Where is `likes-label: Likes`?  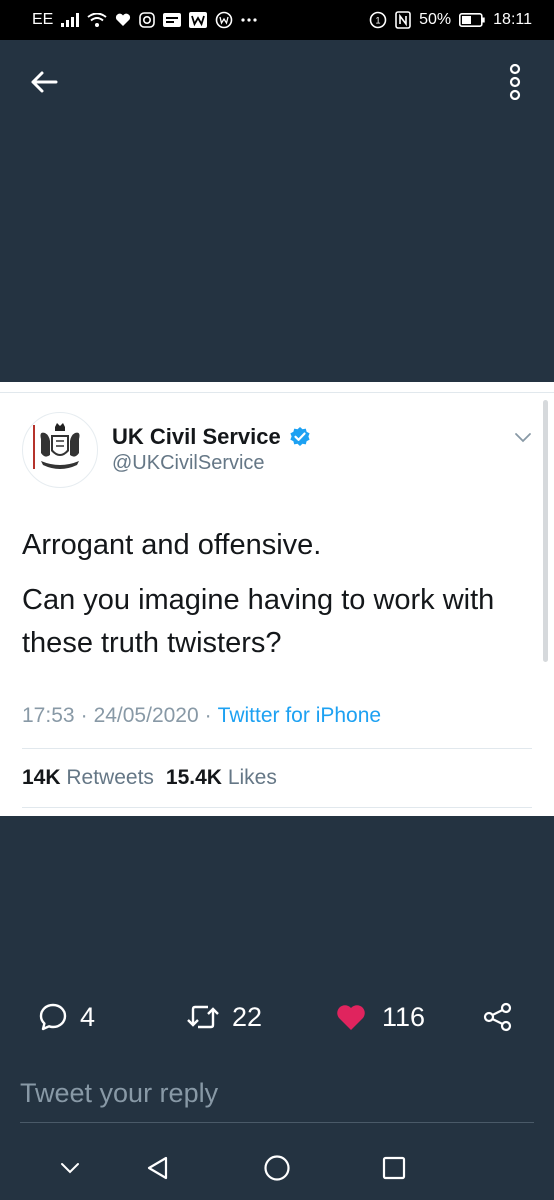
likes-label: Likes is located at coordinates (252, 777).